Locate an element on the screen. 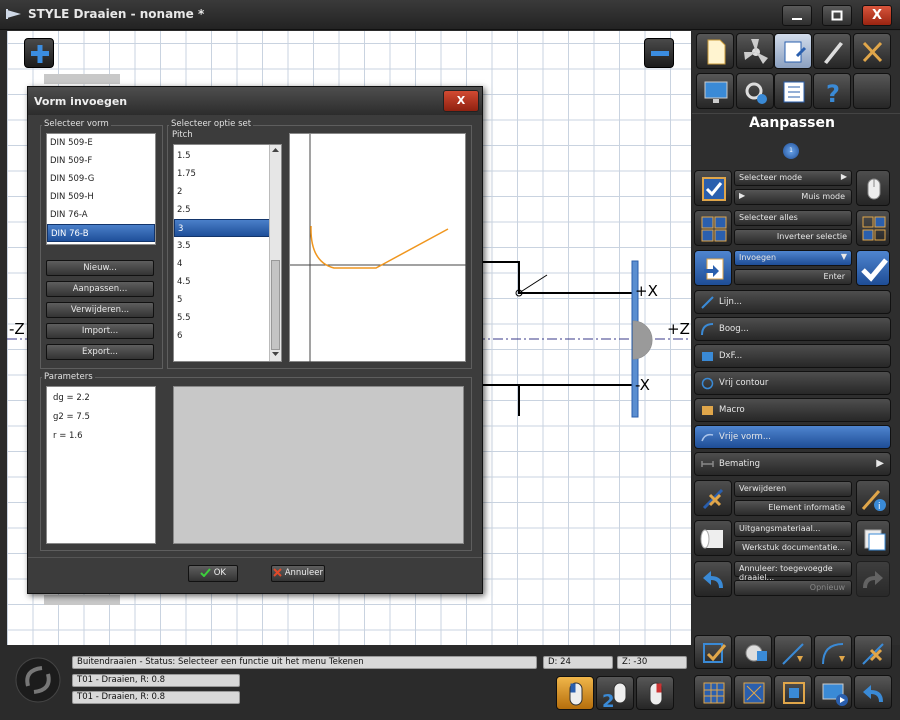  tool-view is located at coordinates (715, 91).